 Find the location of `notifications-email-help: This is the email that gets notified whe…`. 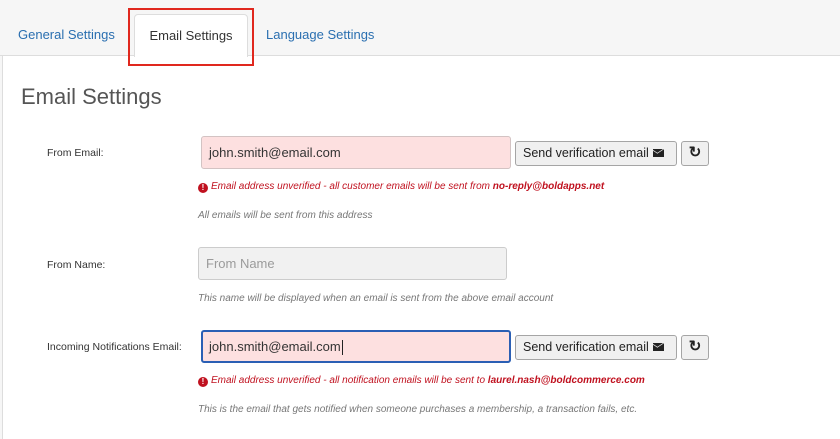

notifications-email-help: This is the email that gets notified whe… is located at coordinates (418, 409).